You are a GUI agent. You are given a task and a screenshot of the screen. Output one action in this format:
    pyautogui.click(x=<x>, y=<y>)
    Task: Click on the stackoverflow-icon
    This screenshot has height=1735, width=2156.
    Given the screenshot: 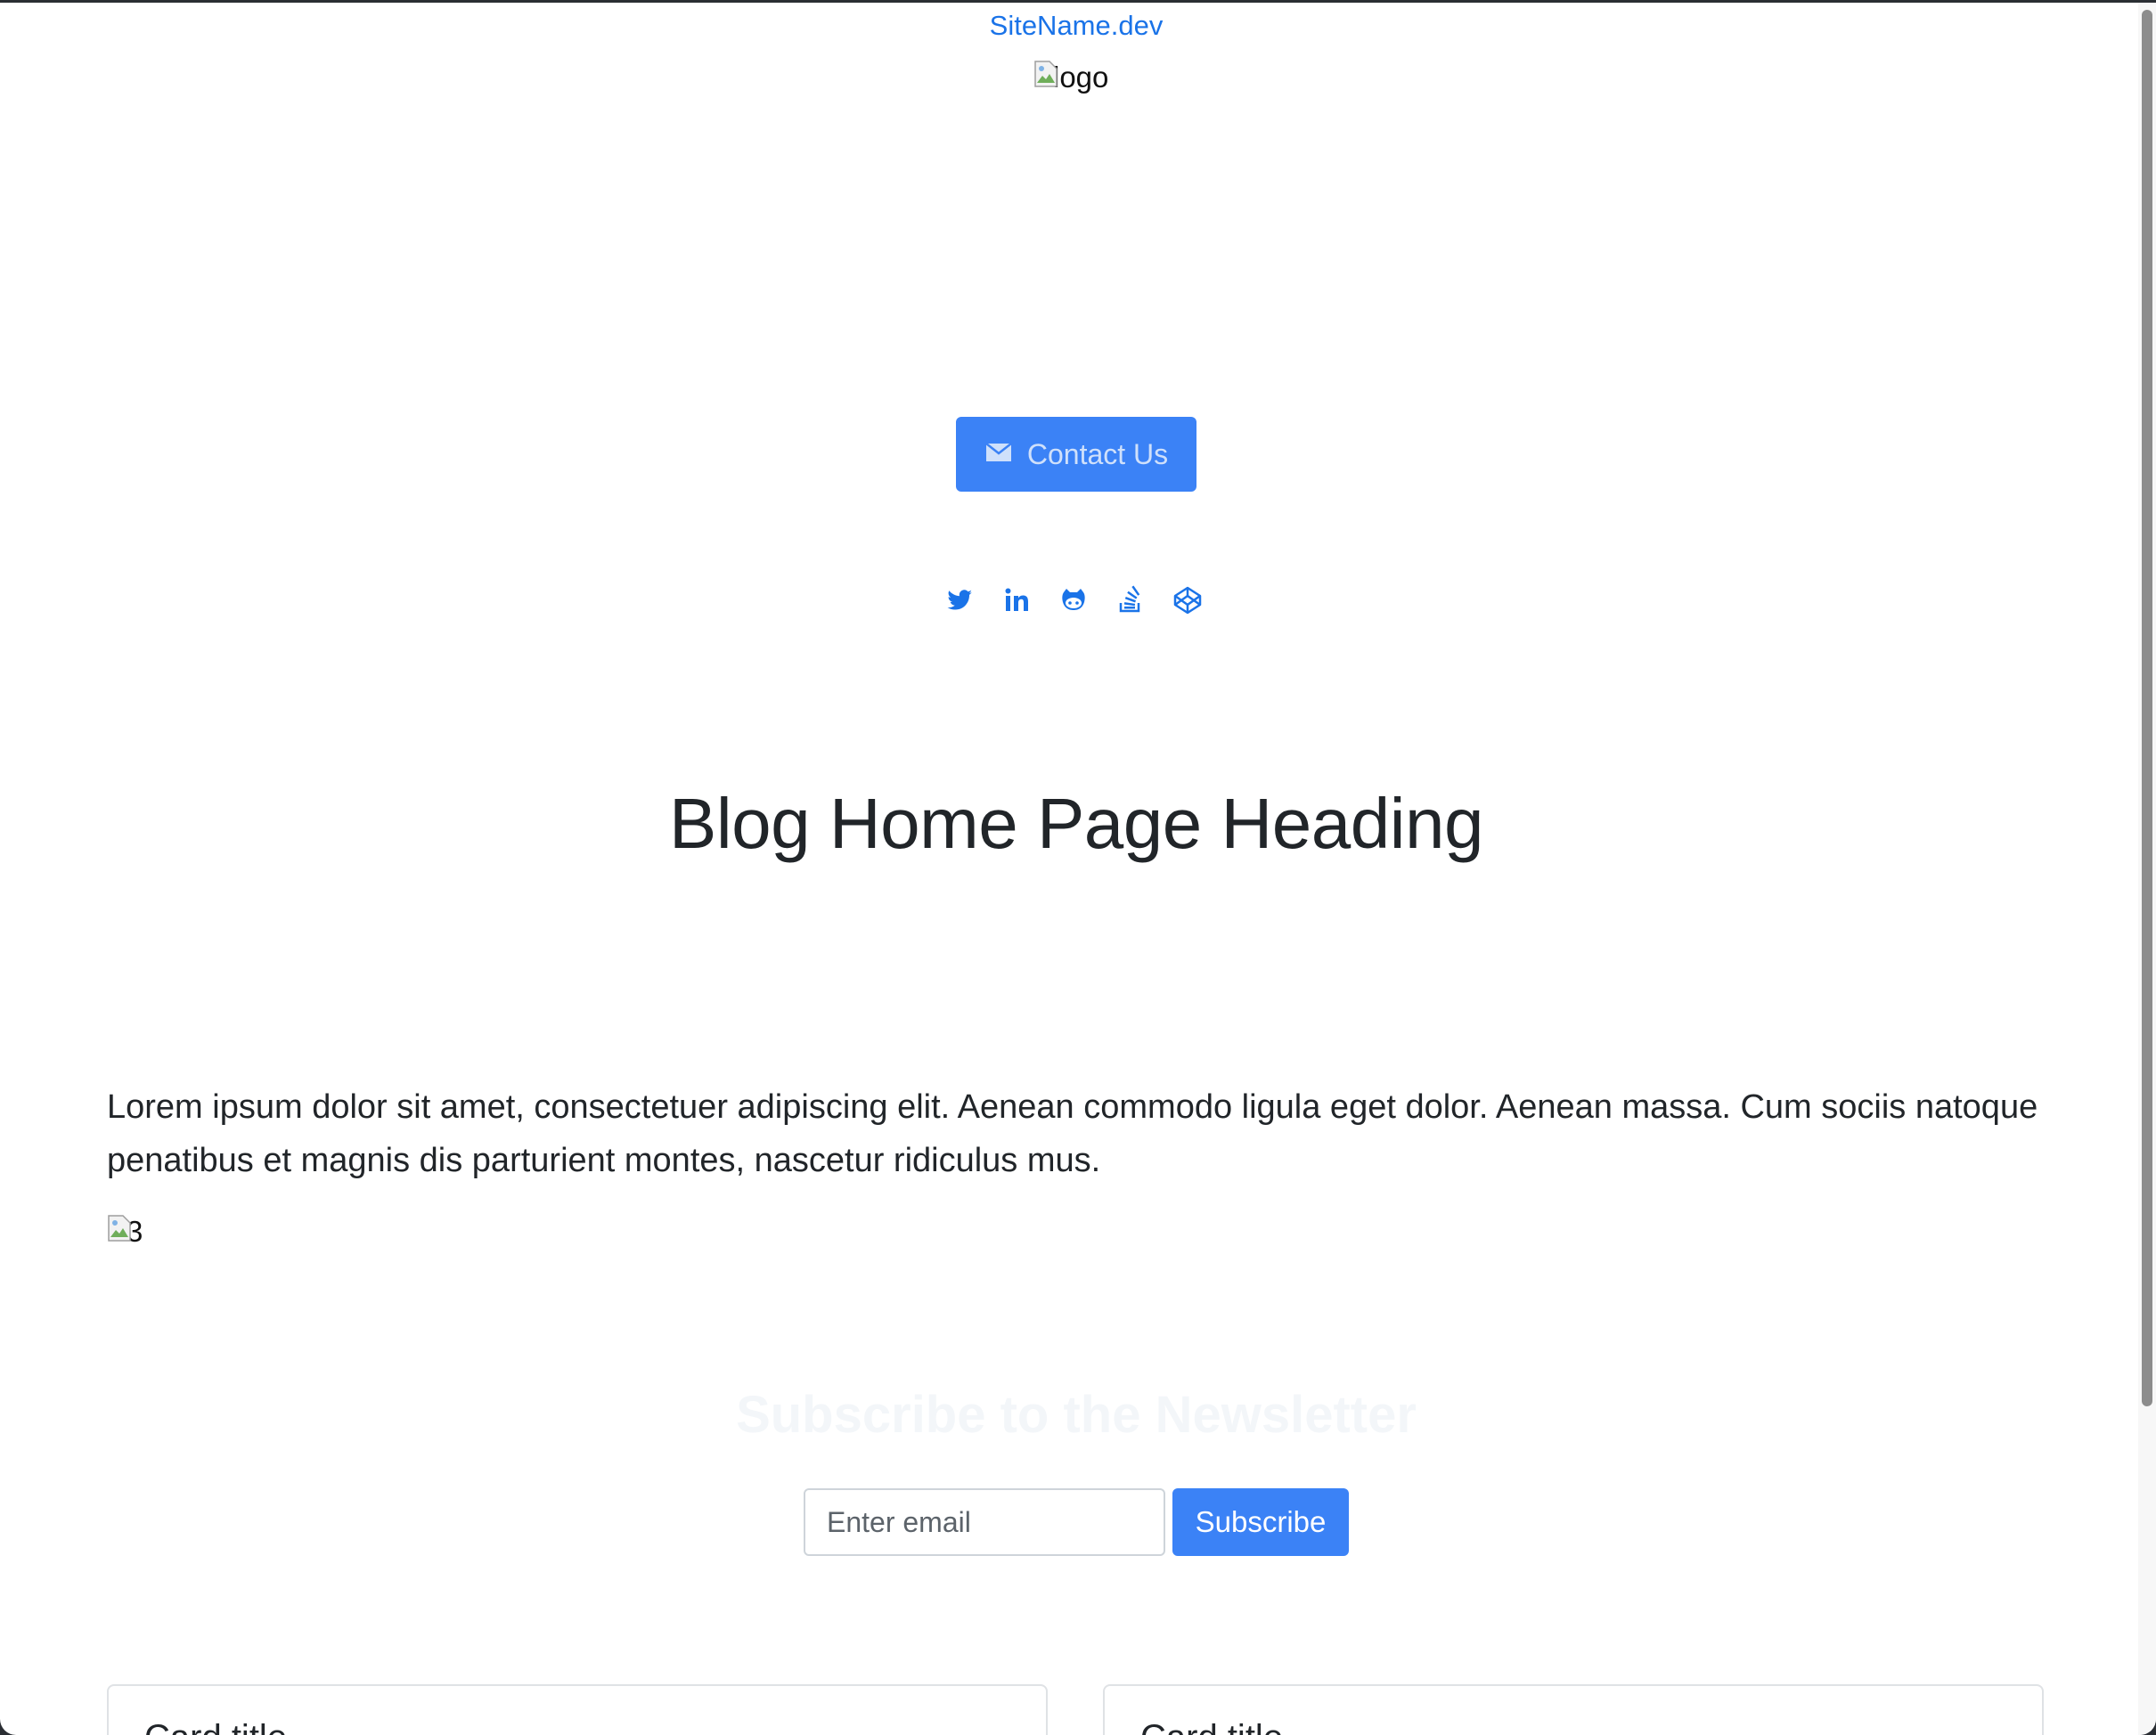 What is the action you would take?
    pyautogui.click(x=1130, y=600)
    